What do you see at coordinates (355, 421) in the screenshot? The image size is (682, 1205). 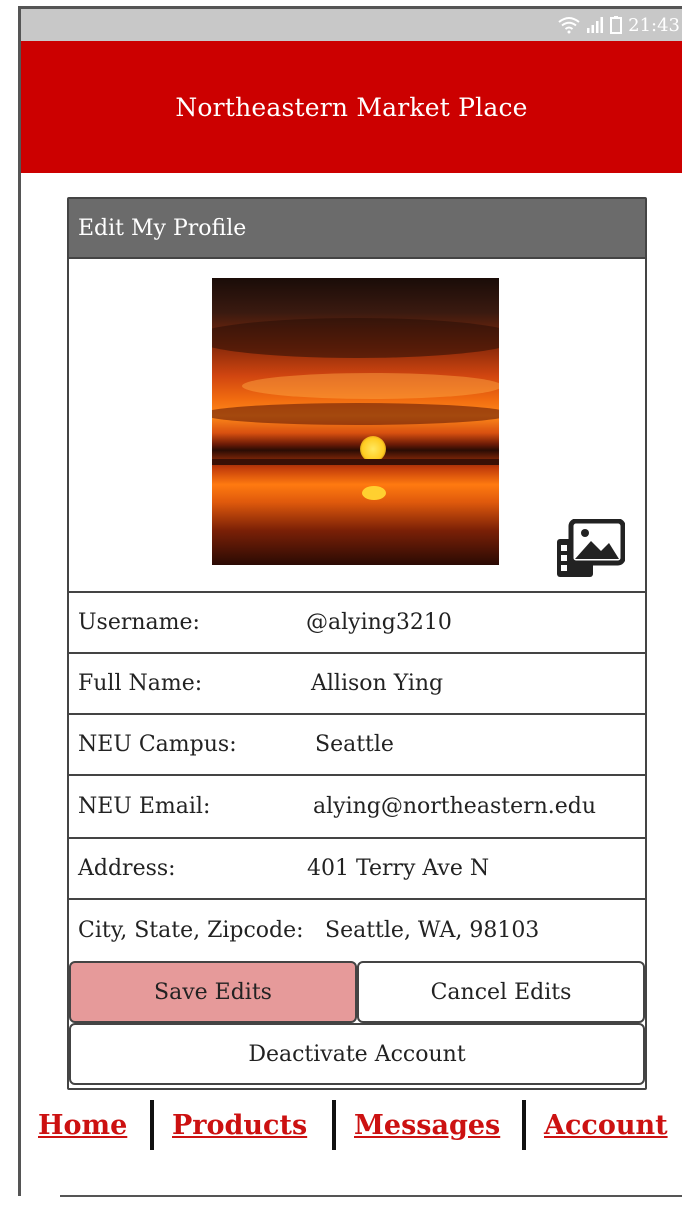 I see `profile-photo` at bounding box center [355, 421].